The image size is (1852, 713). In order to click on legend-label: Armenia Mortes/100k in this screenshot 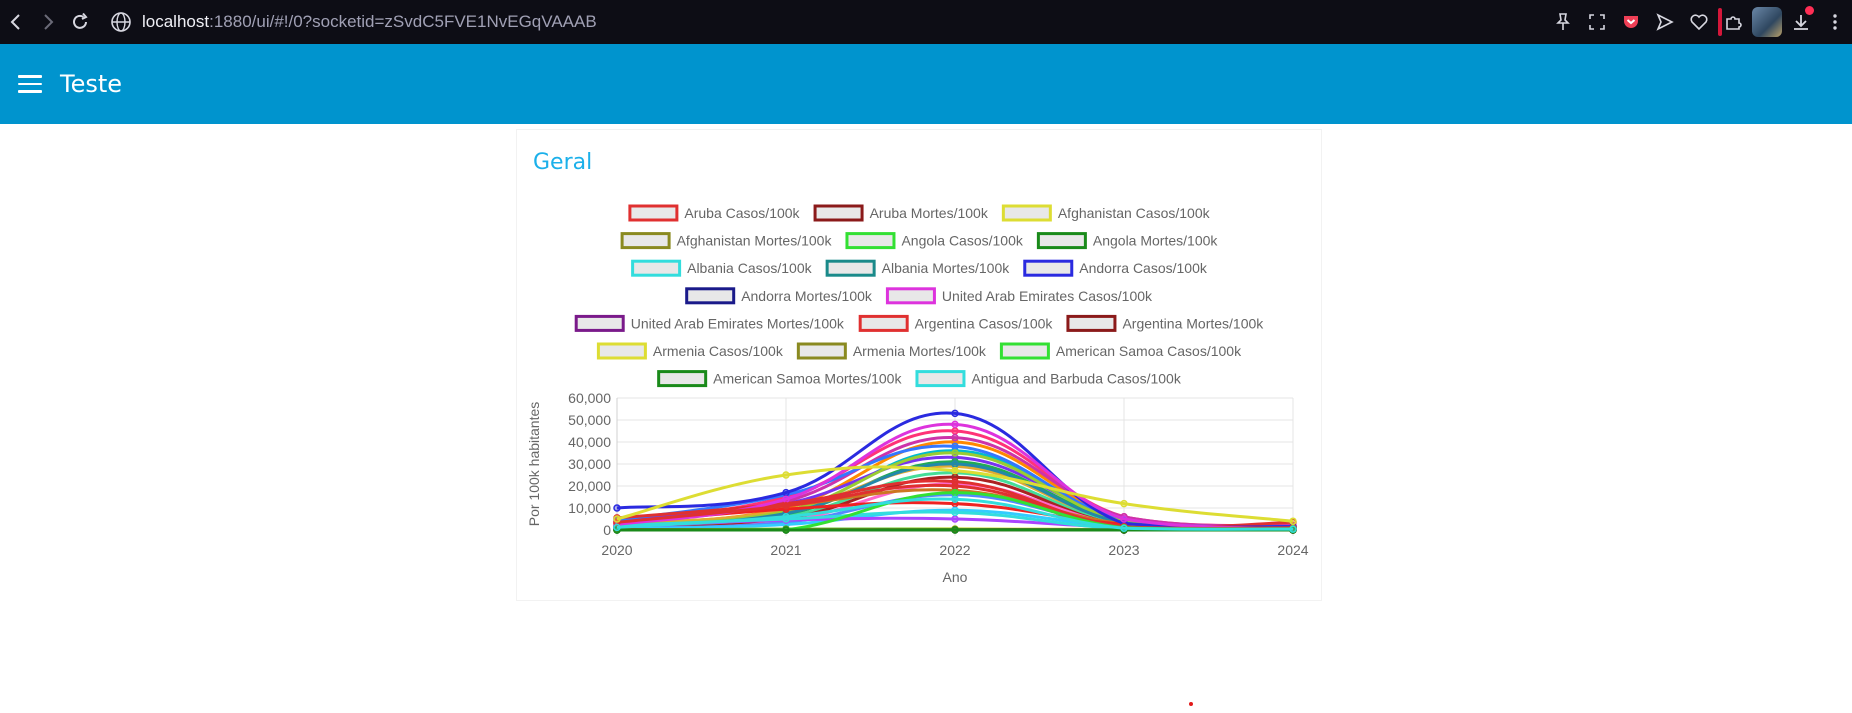, I will do `click(920, 351)`.